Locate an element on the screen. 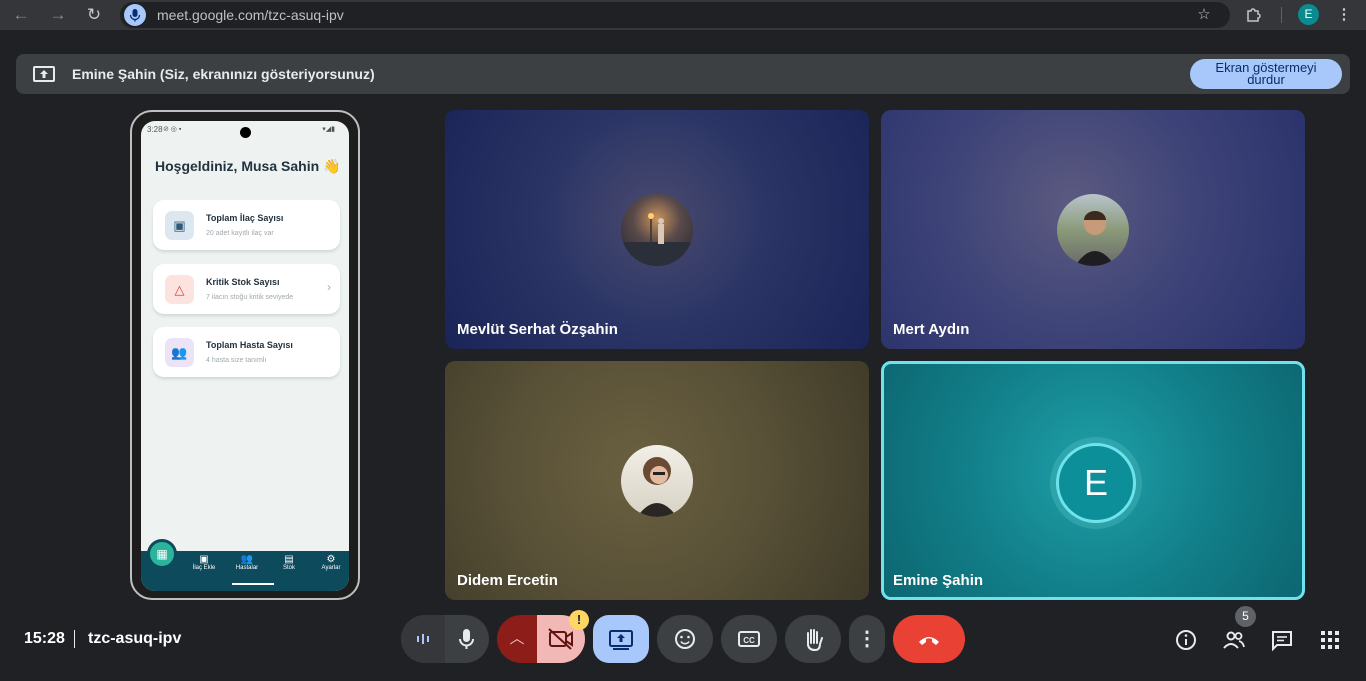 This screenshot has height=681, width=1366. stop-label-line2: durdur is located at coordinates (1266, 79).